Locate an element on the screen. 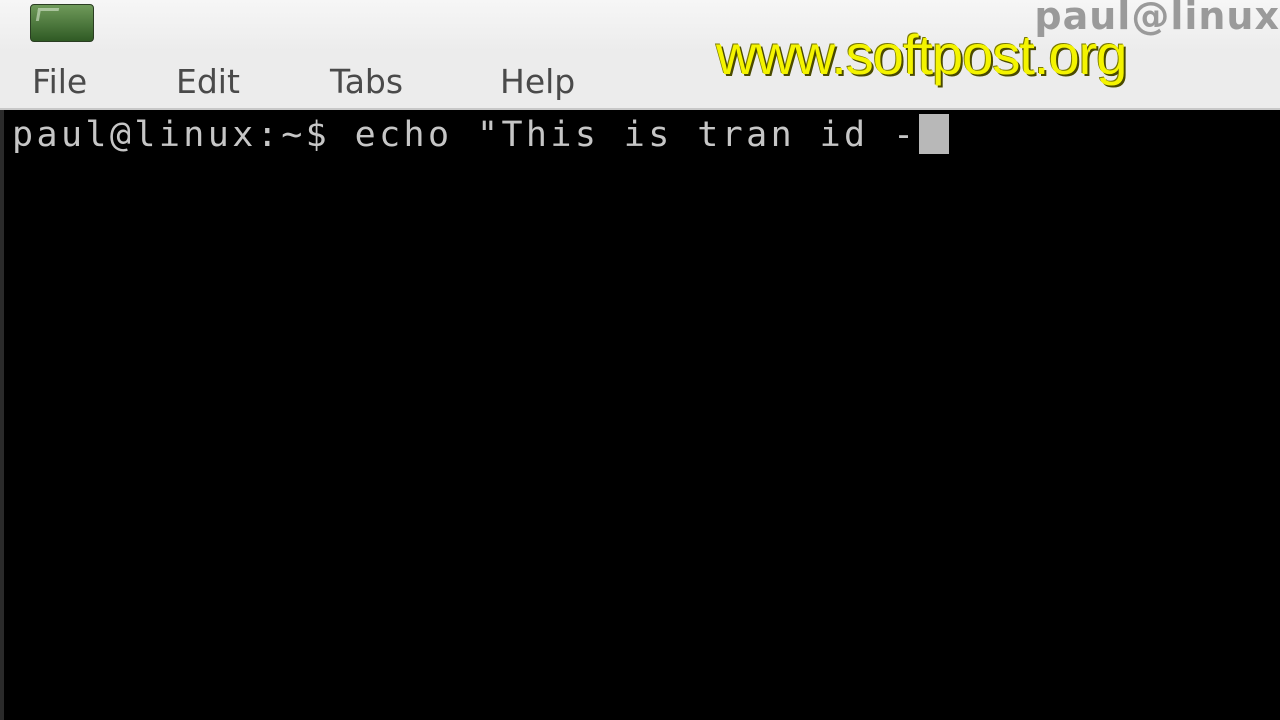 This screenshot has height=720, width=1280. command-text: echo "This is tran id - is located at coordinates (636, 135).